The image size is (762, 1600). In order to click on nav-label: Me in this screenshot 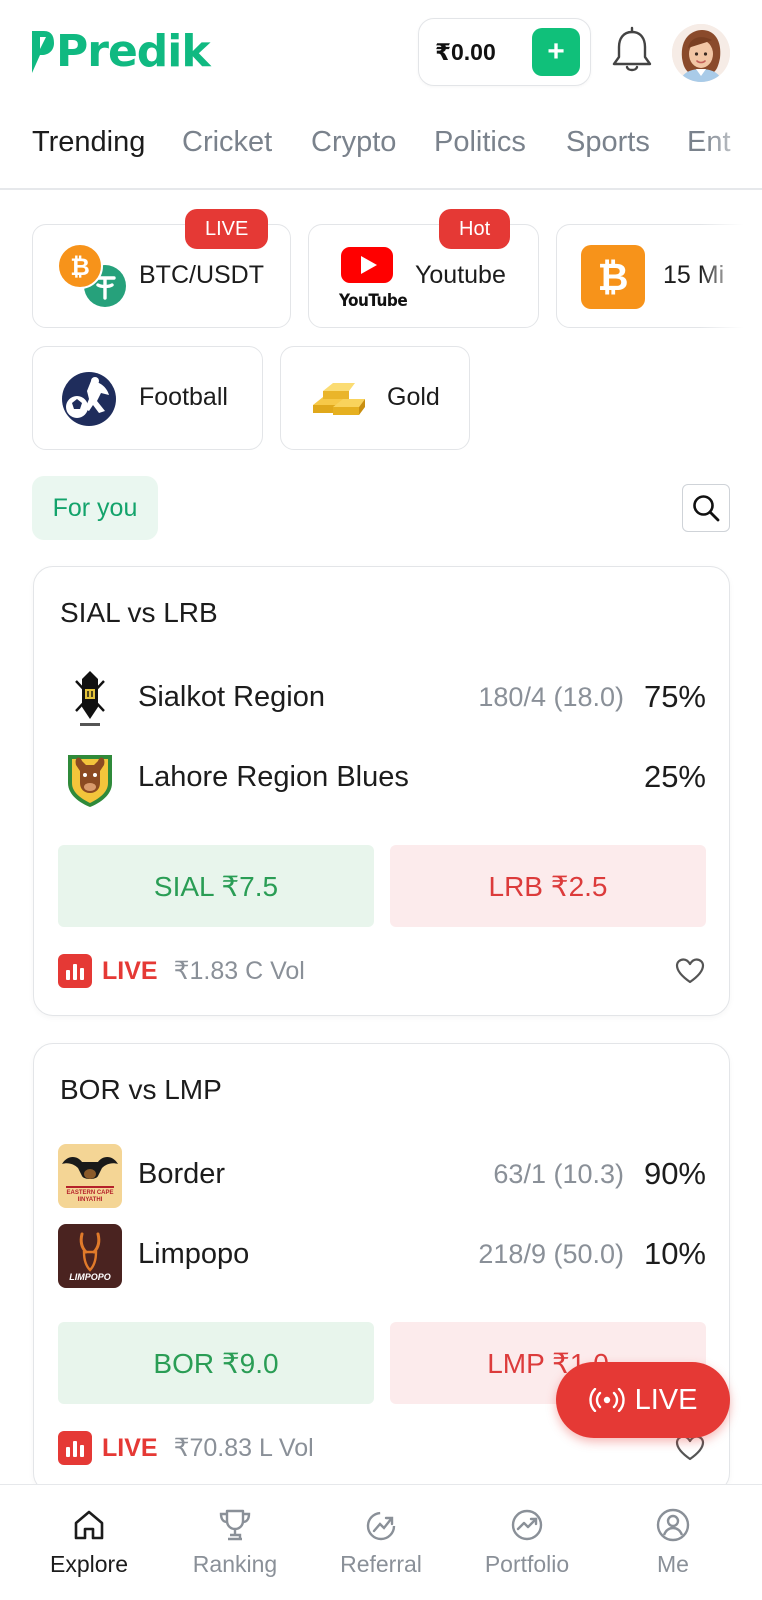, I will do `click(673, 1564)`.